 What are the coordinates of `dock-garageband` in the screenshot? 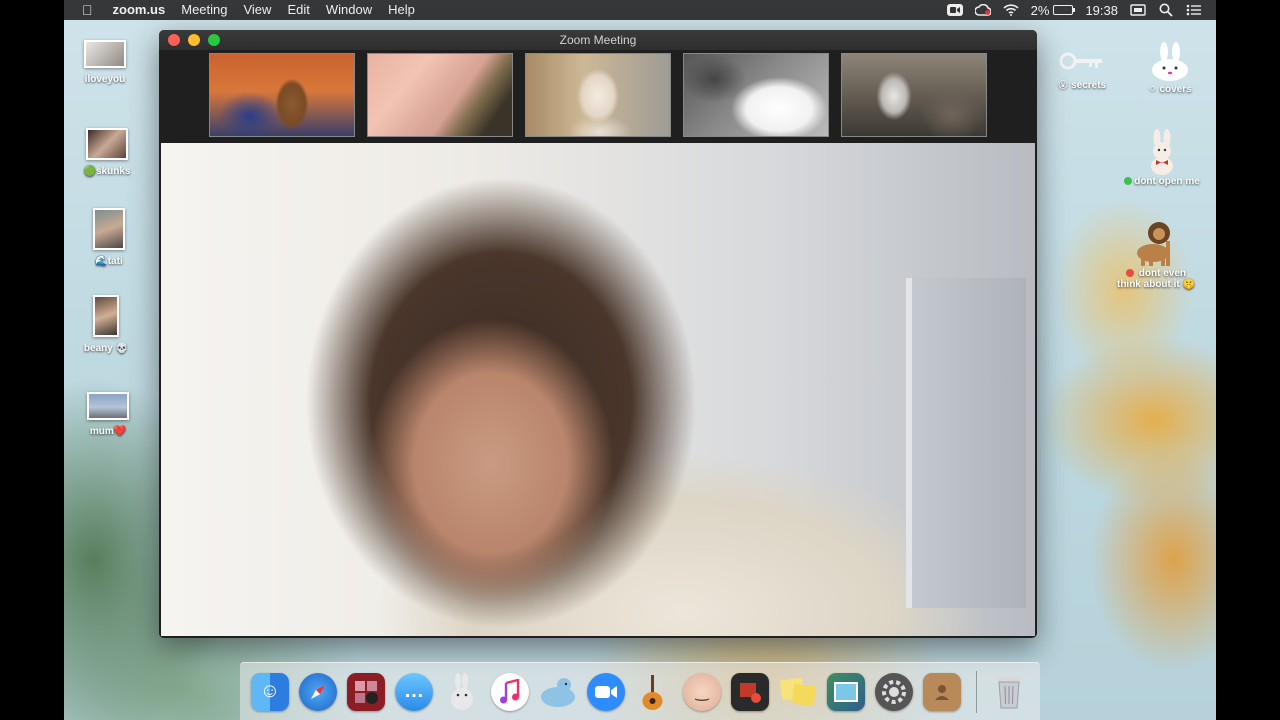 It's located at (654, 692).